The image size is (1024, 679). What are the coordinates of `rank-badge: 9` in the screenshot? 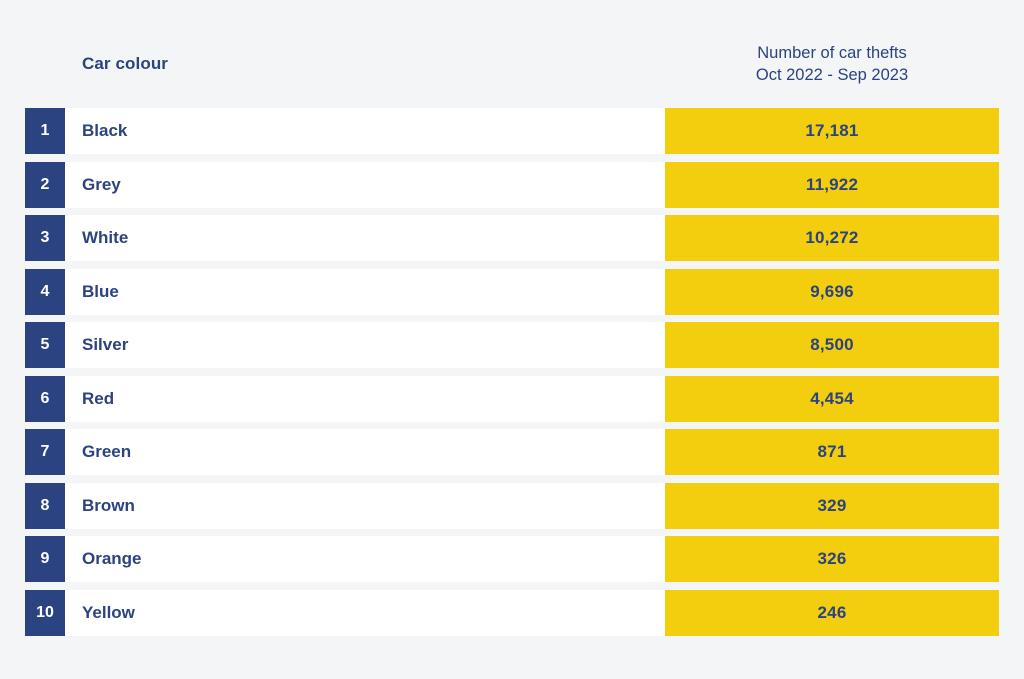 It's located at (45, 559).